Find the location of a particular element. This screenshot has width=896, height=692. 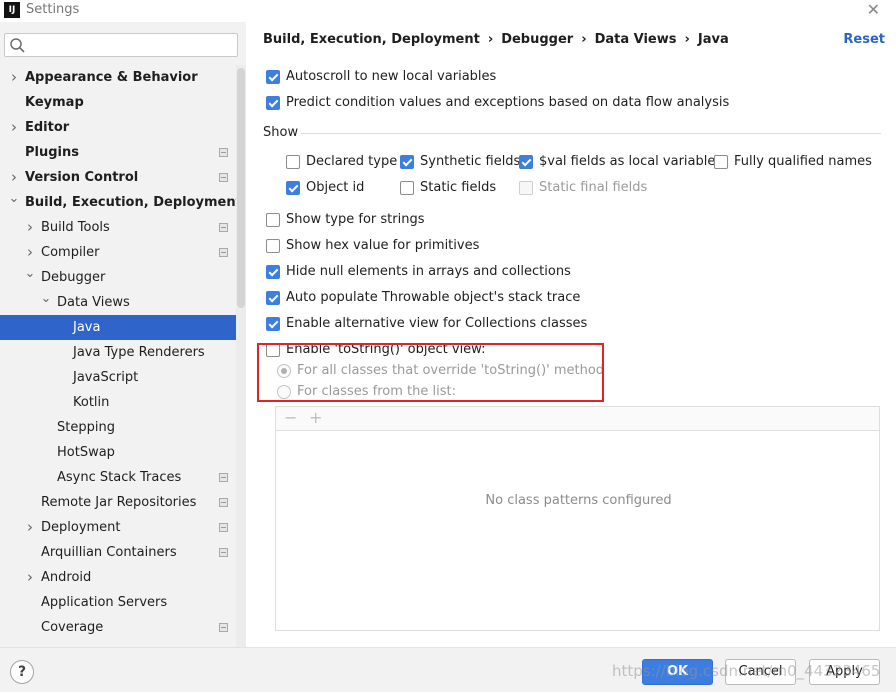

remove-icon: − is located at coordinates (290, 417).